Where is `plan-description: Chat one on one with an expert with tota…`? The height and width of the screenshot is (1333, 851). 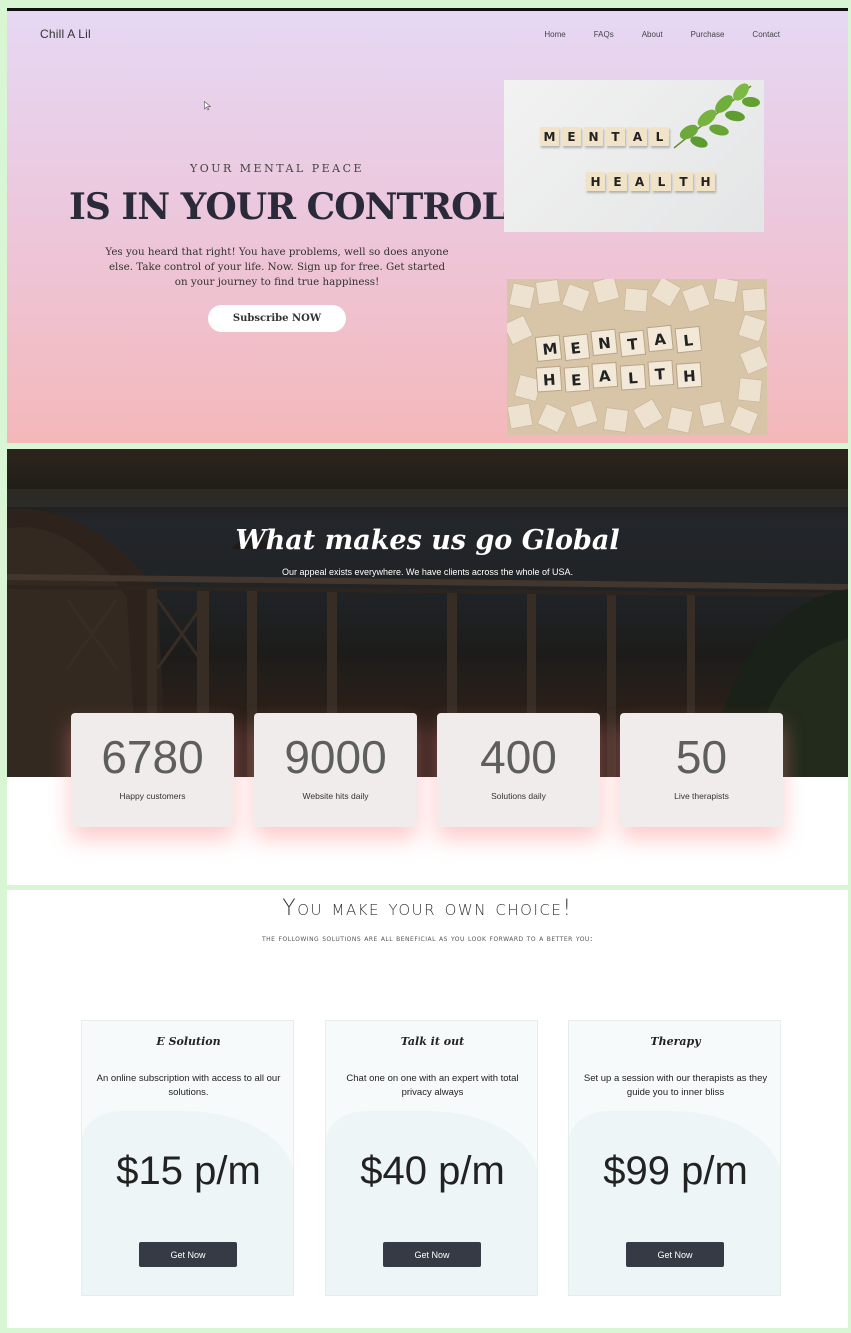
plan-description: Chat one on one with an expert with tota… is located at coordinates (432, 1085).